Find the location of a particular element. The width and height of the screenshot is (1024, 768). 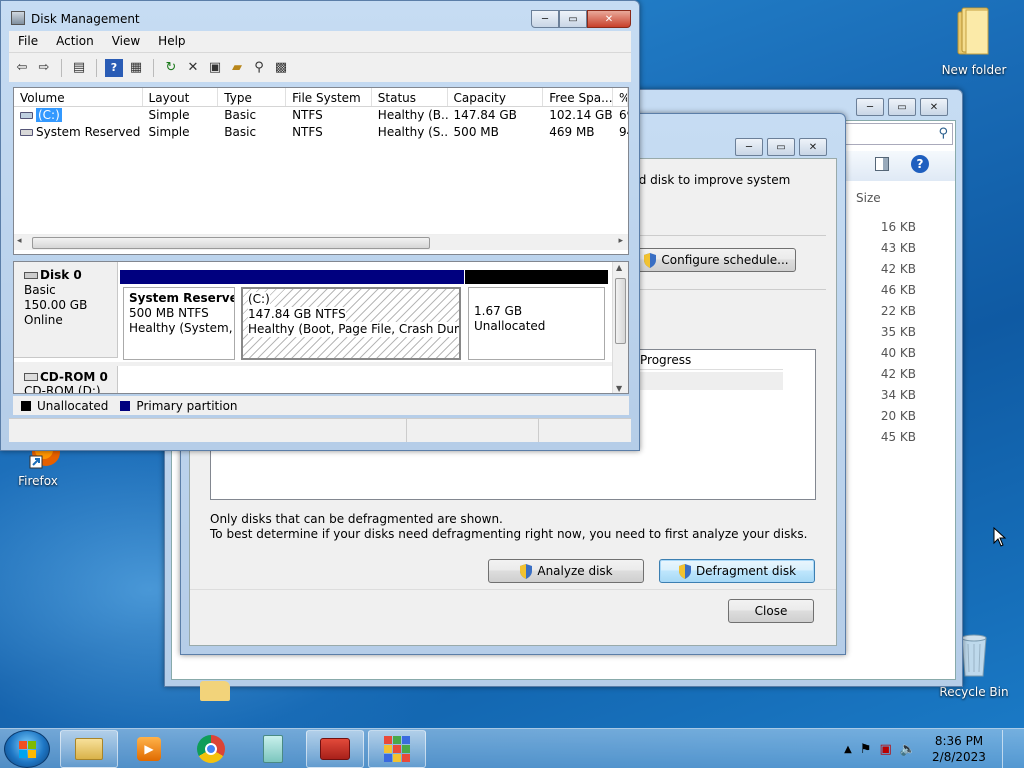

analyze-disk-button: Analyze disk is located at coordinates (566, 571).